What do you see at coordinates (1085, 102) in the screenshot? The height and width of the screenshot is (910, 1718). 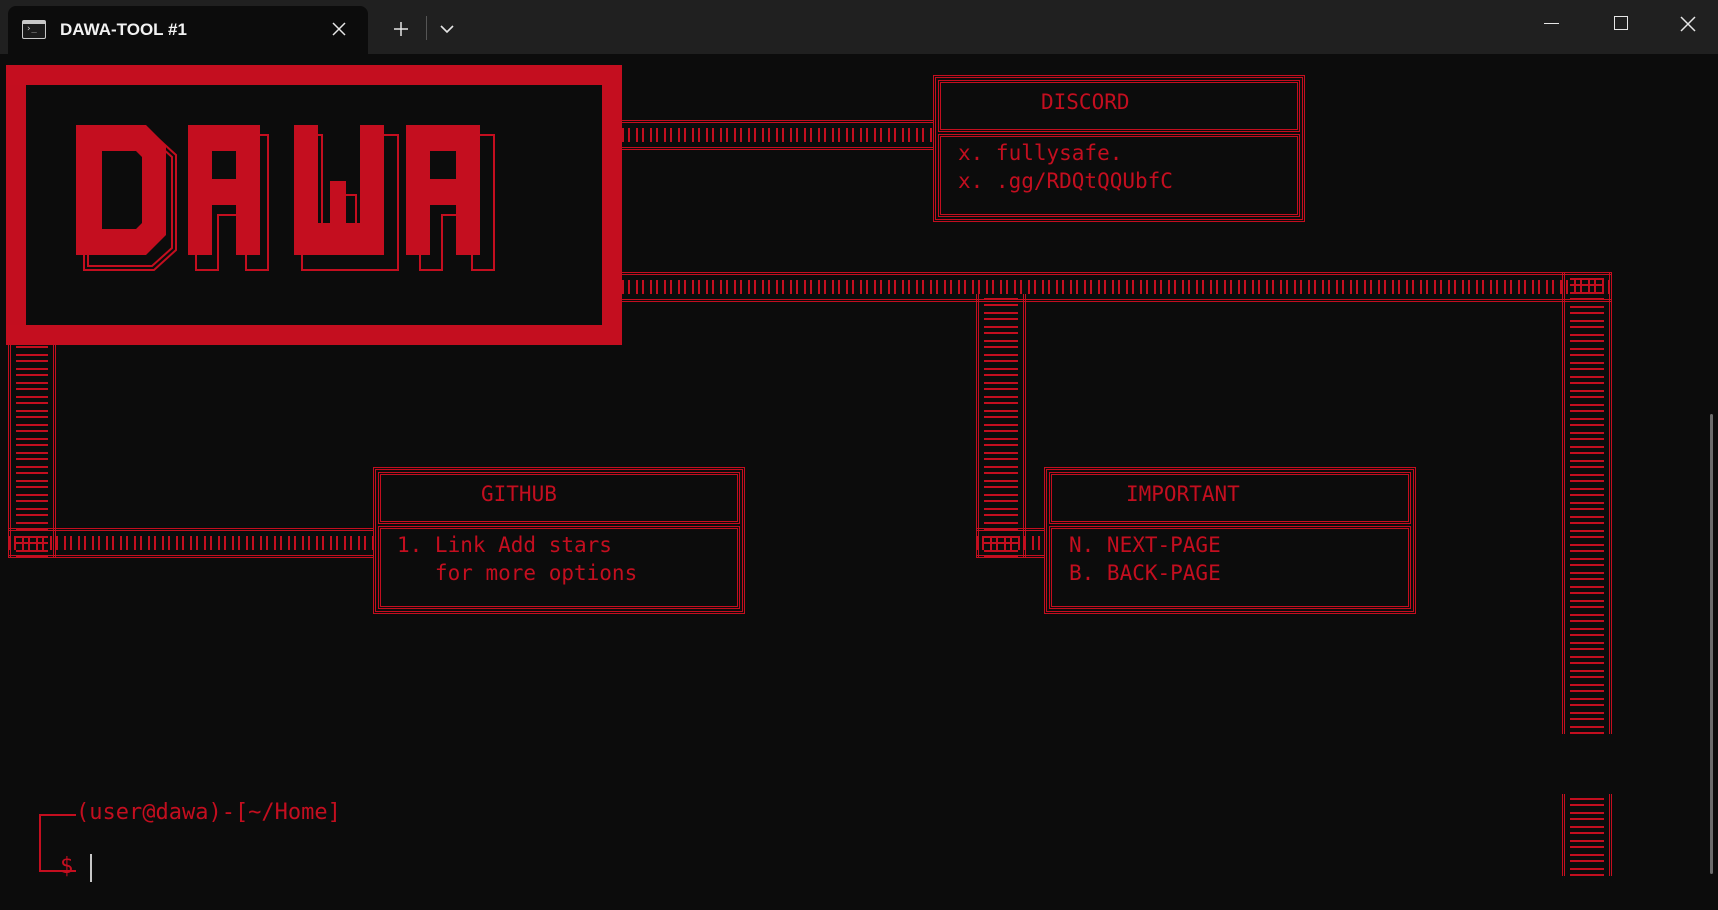 I see `discord-title: DISCORD` at bounding box center [1085, 102].